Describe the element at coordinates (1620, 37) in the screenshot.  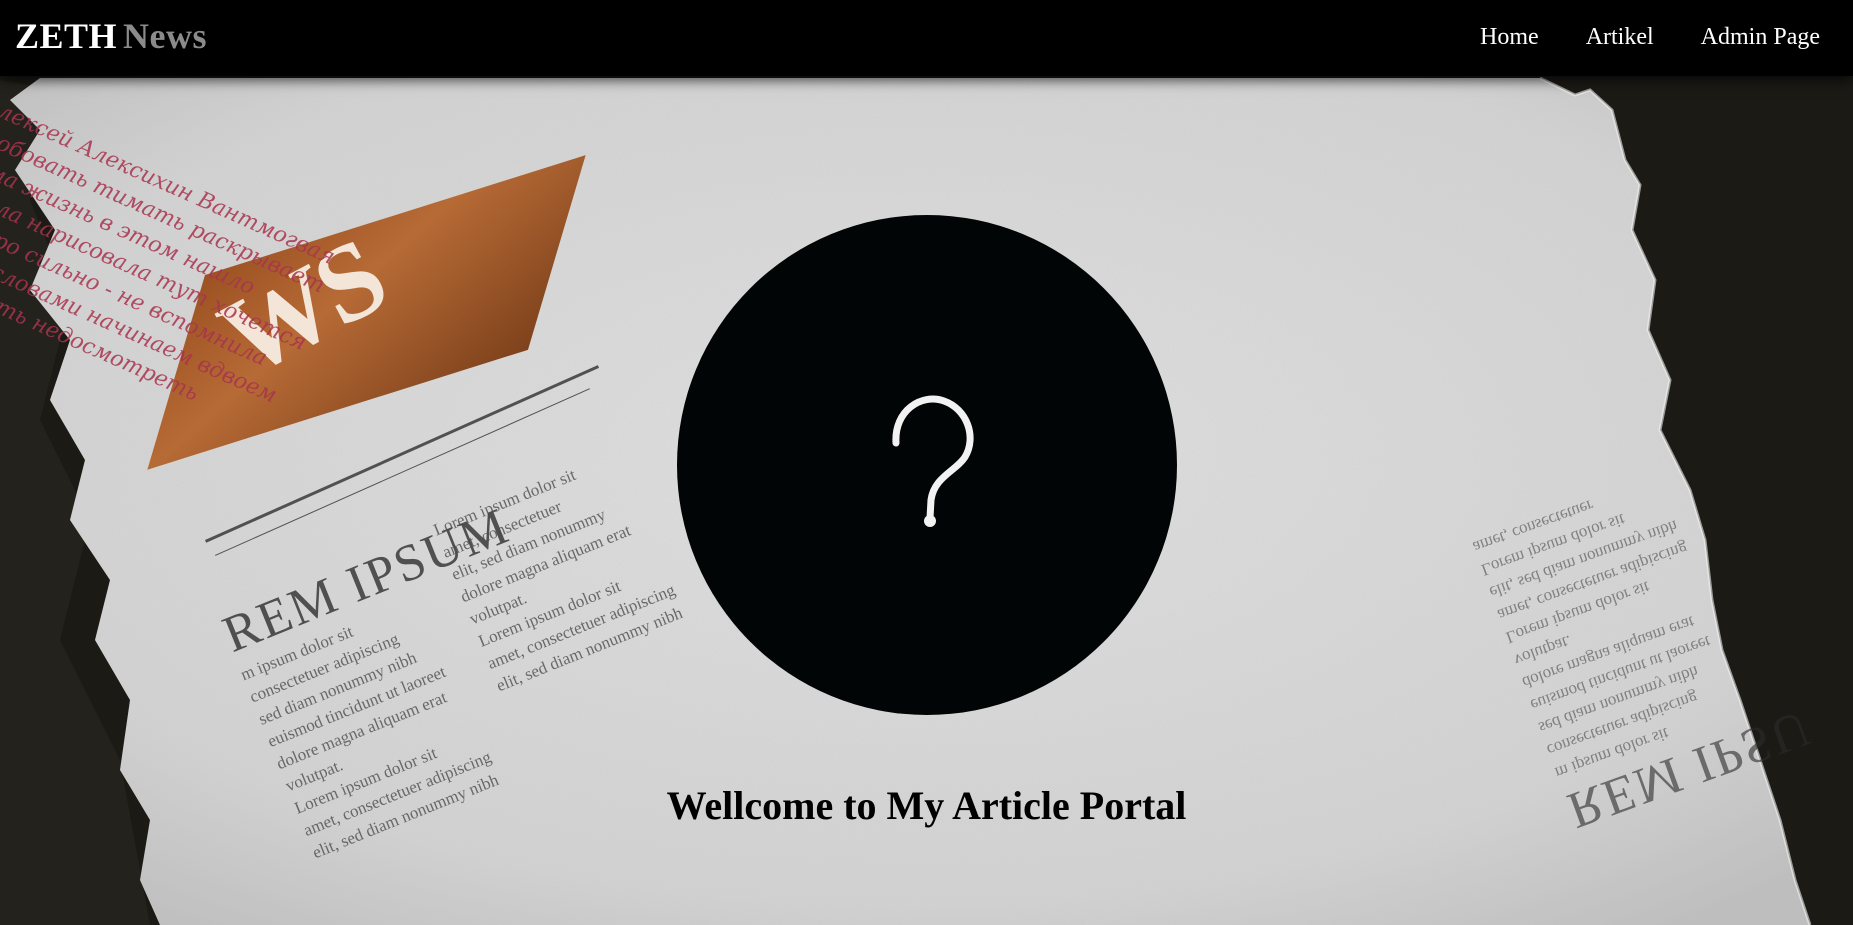
I see `nav-artikel-link: Artikel` at that location.